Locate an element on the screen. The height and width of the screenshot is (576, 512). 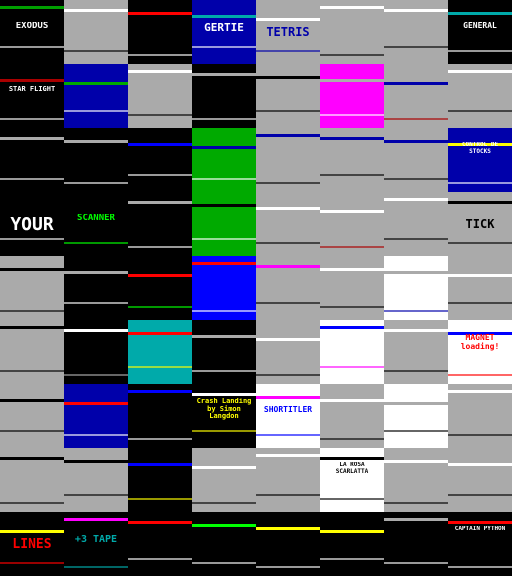
thumbnail-tile: CAPTAIN PYTHON is located at coordinates (480, 544).